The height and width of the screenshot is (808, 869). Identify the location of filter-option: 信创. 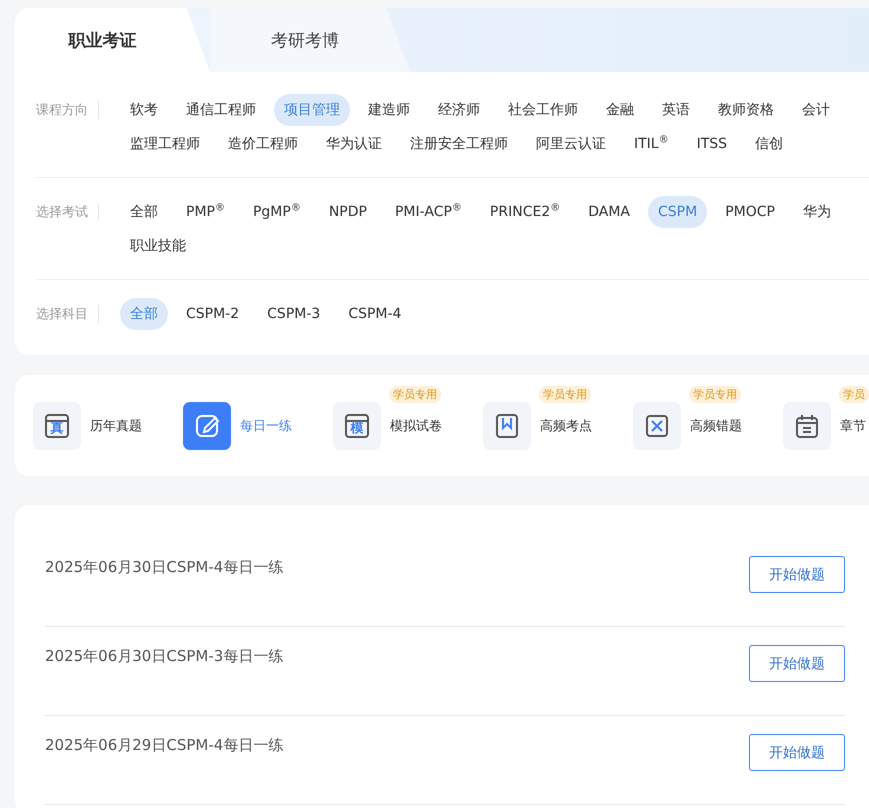
(769, 144).